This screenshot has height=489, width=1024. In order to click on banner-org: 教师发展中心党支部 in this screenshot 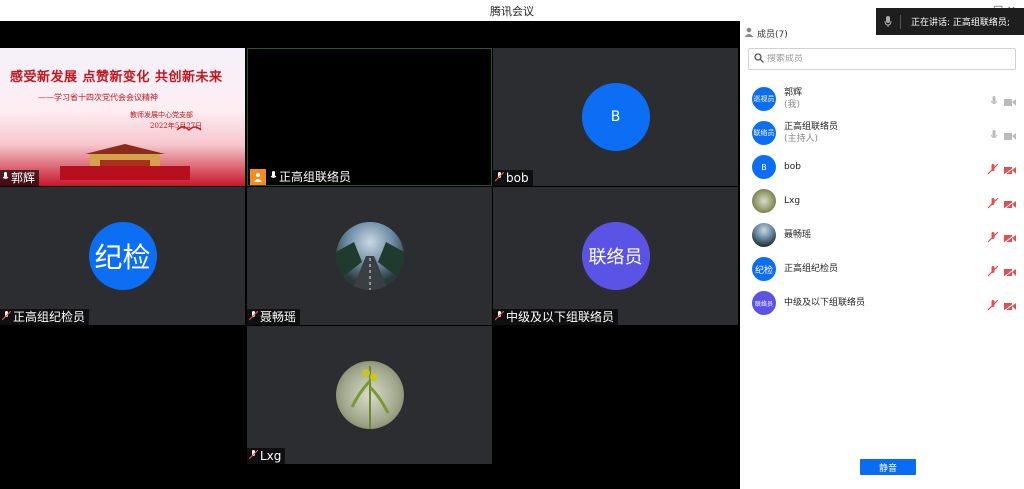, I will do `click(161, 115)`.